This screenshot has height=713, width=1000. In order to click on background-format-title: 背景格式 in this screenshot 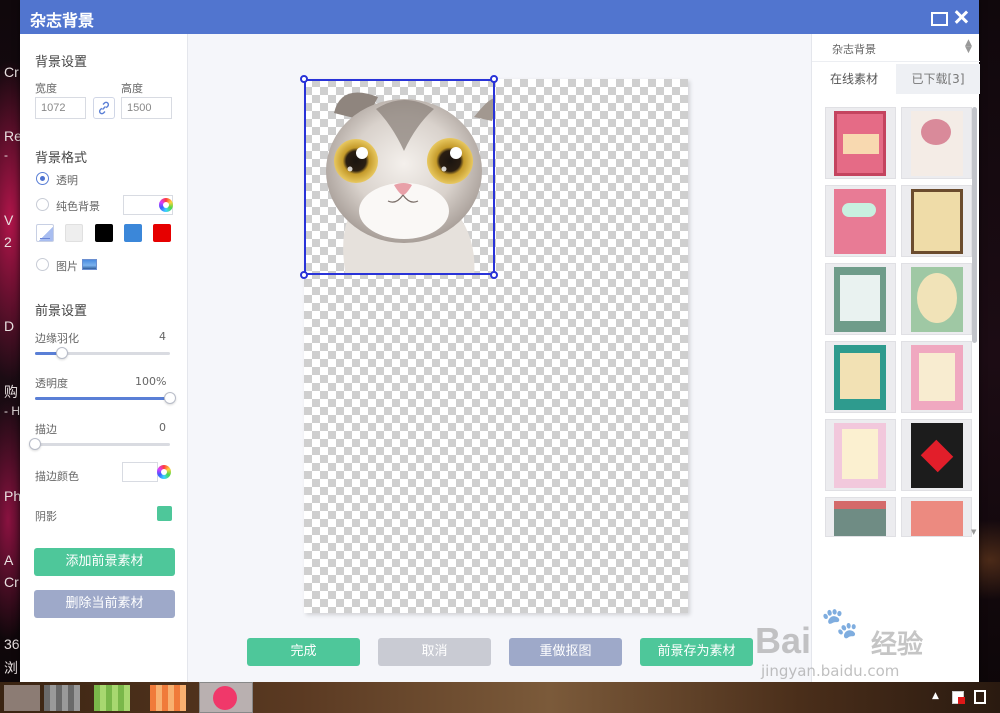, I will do `click(61, 158)`.